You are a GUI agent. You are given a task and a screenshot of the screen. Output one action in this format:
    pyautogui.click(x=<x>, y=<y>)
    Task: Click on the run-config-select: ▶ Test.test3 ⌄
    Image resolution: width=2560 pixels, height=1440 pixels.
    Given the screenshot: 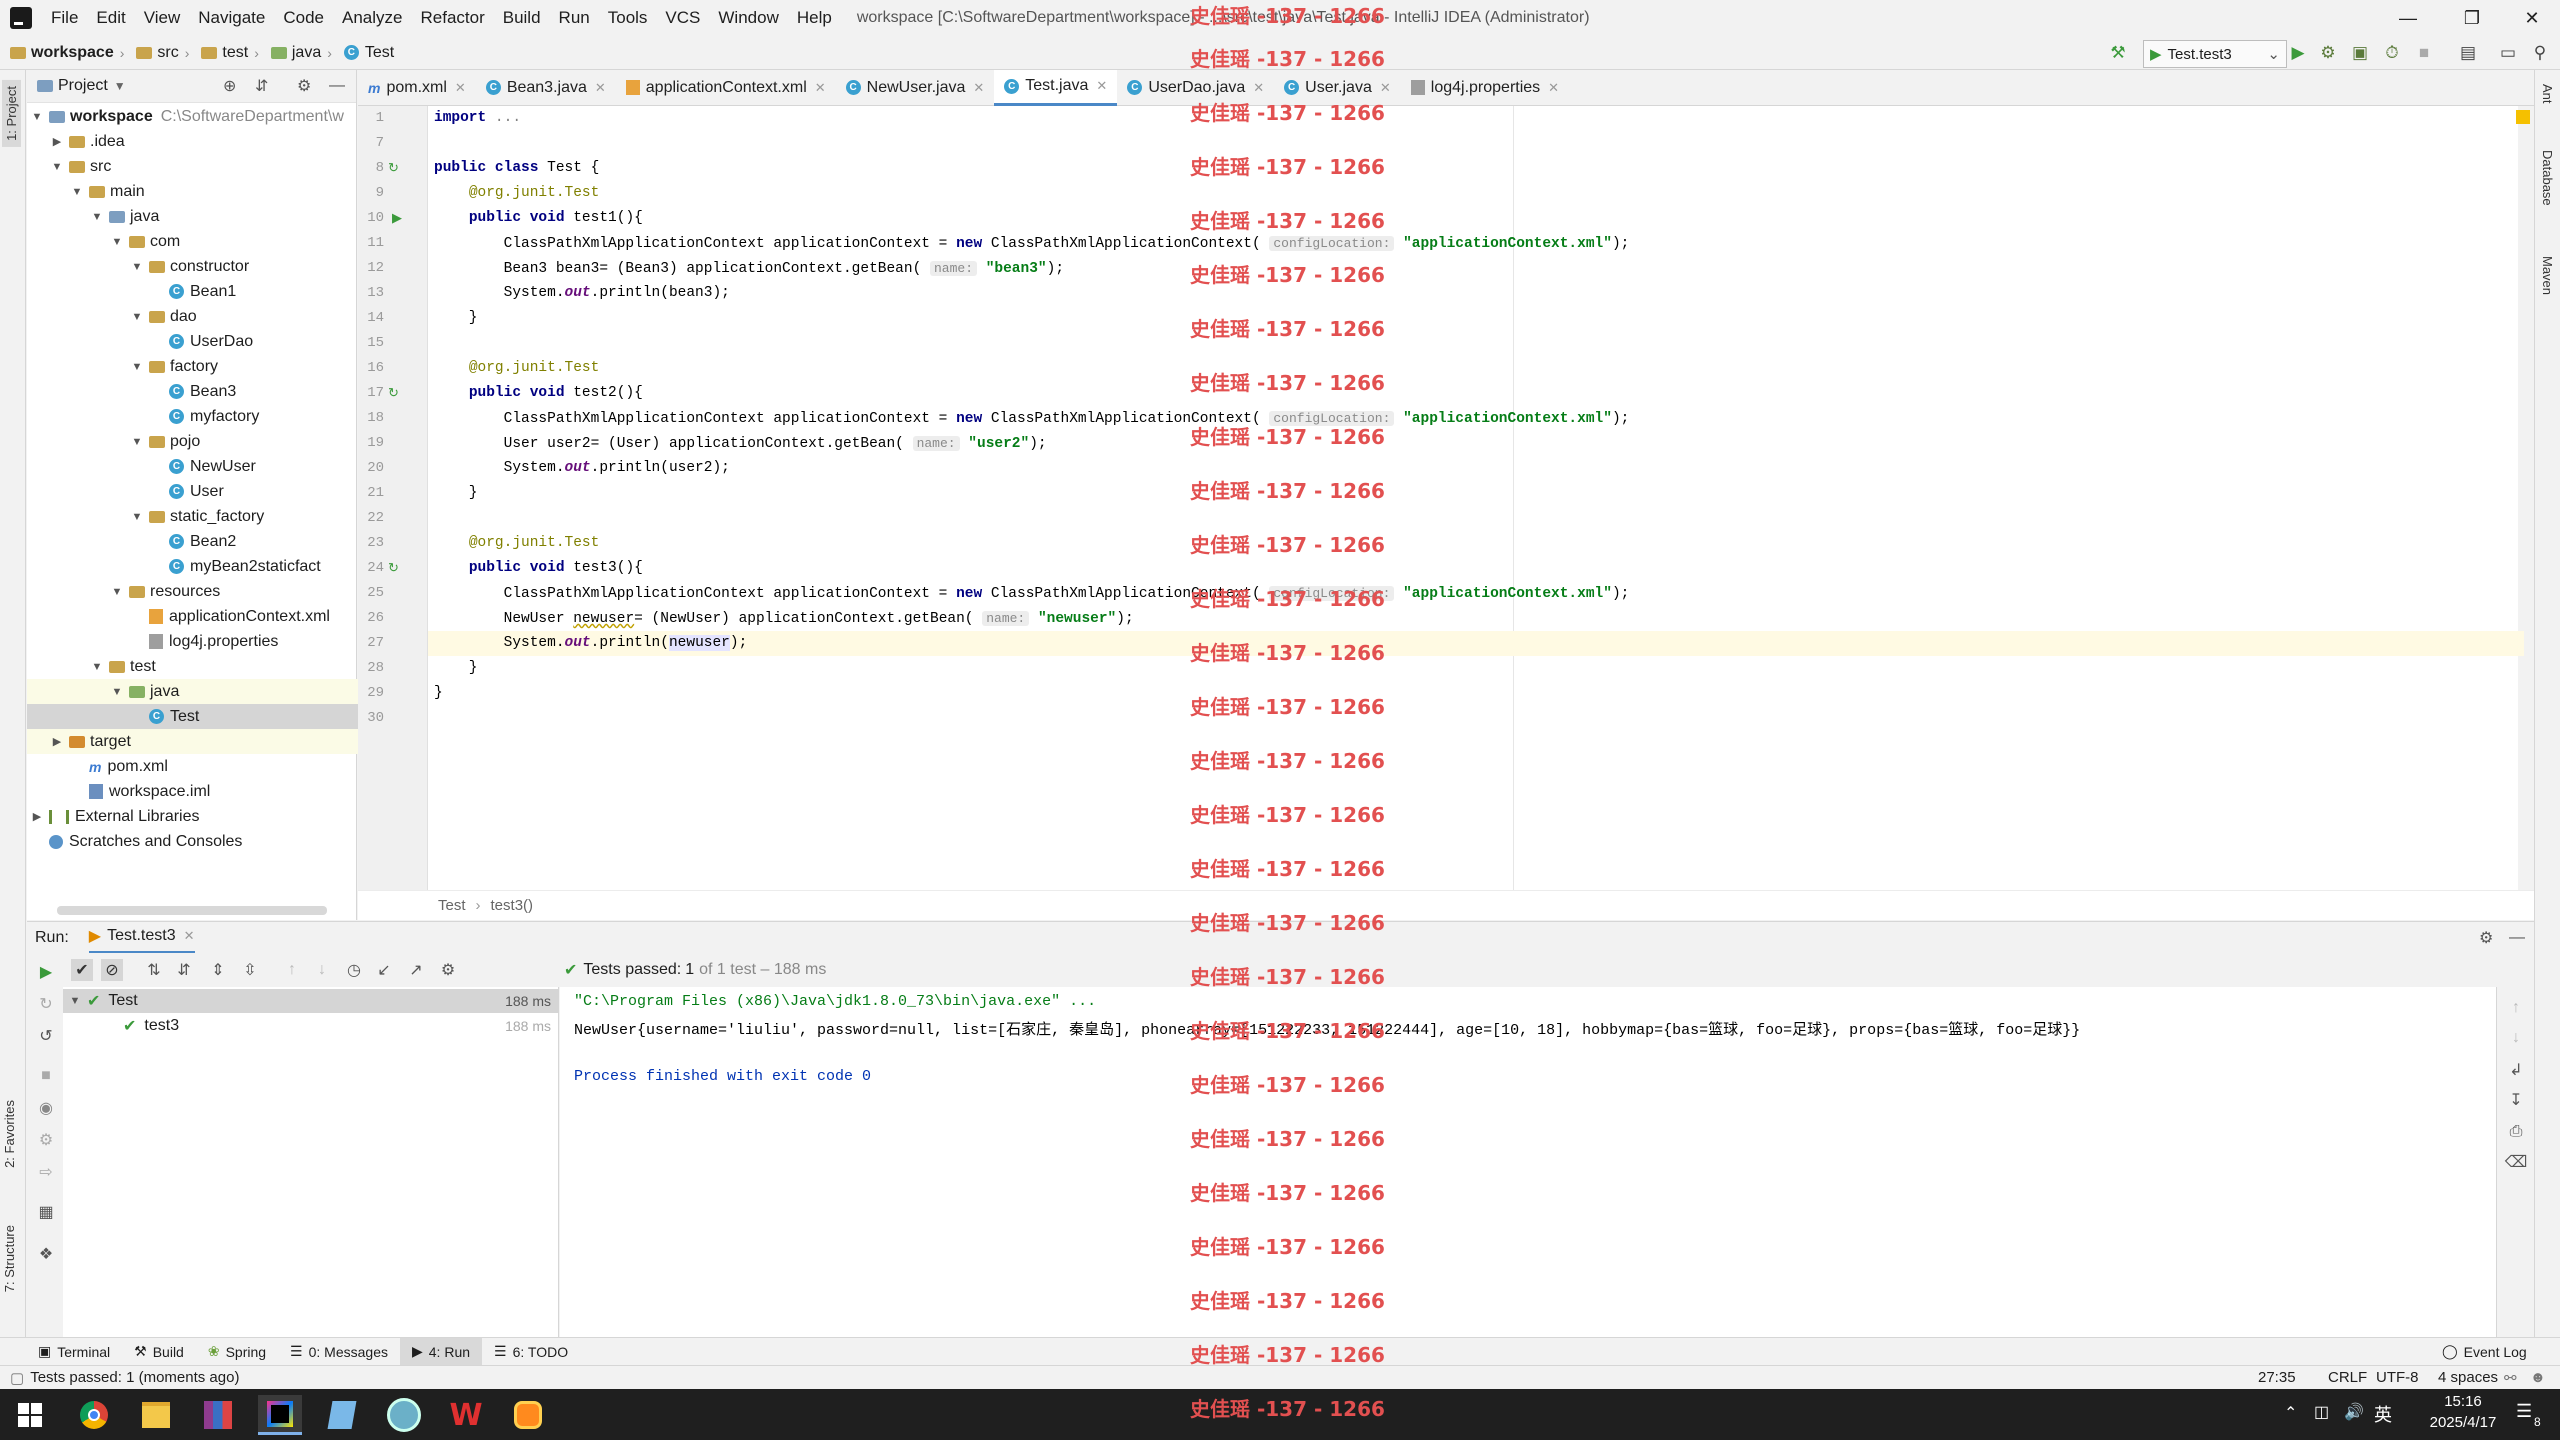 What is the action you would take?
    pyautogui.click(x=2215, y=54)
    